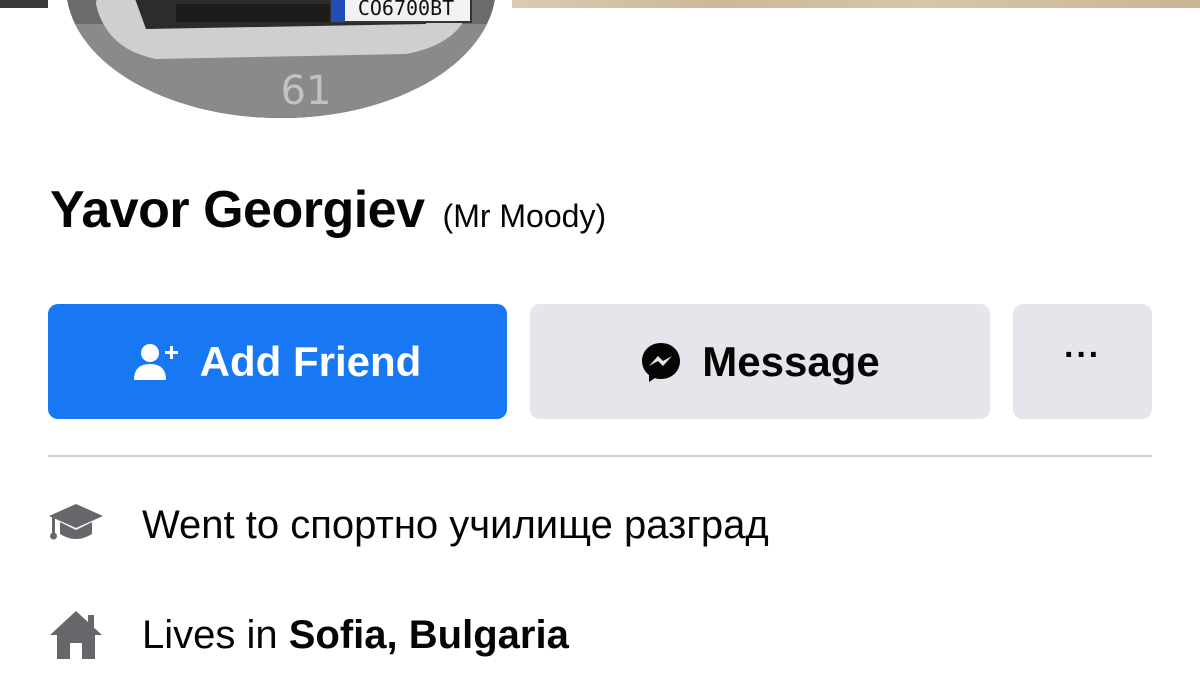 The image size is (1200, 675). Describe the element at coordinates (524, 216) in the screenshot. I see `profile-nickname: (Mr Moody)` at that location.